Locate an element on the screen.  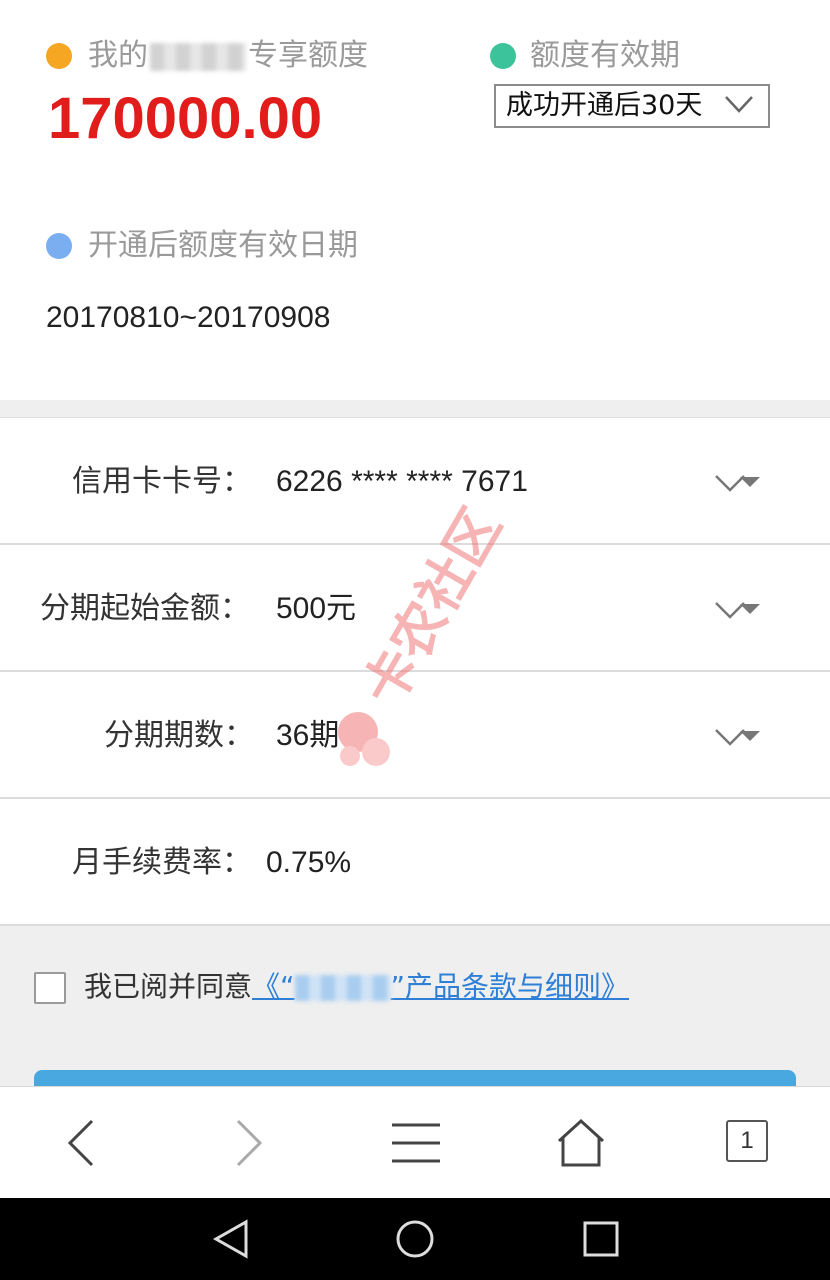
validity-select: 成功开通后30天 is located at coordinates (632, 106).